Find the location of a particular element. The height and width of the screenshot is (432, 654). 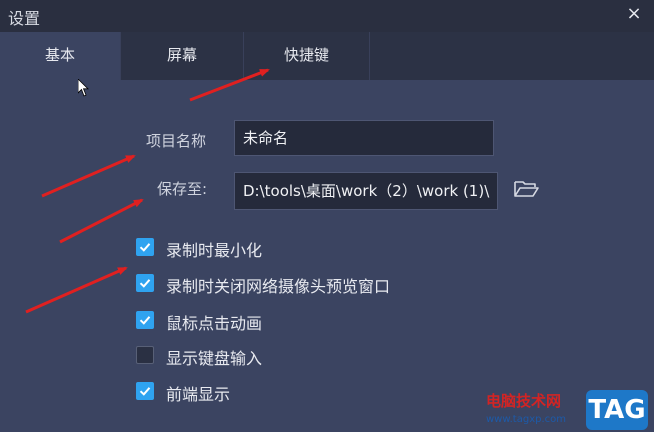

watermark-site-name: 电脑技术网 is located at coordinates (524, 401).